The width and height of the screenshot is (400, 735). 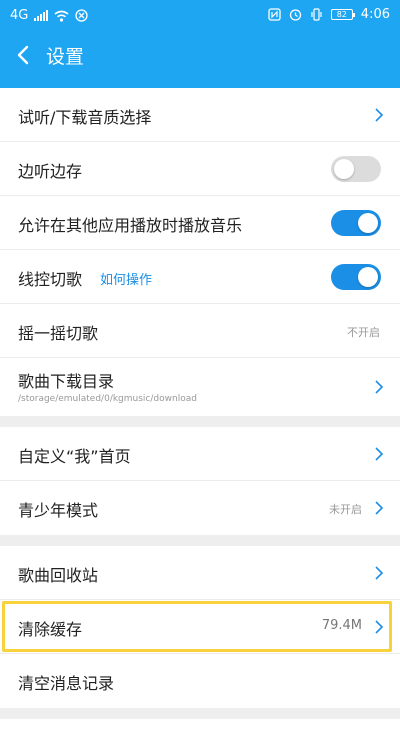 I want to click on setting-clear-cache: 清除缓存 79.4M, so click(x=200, y=627).